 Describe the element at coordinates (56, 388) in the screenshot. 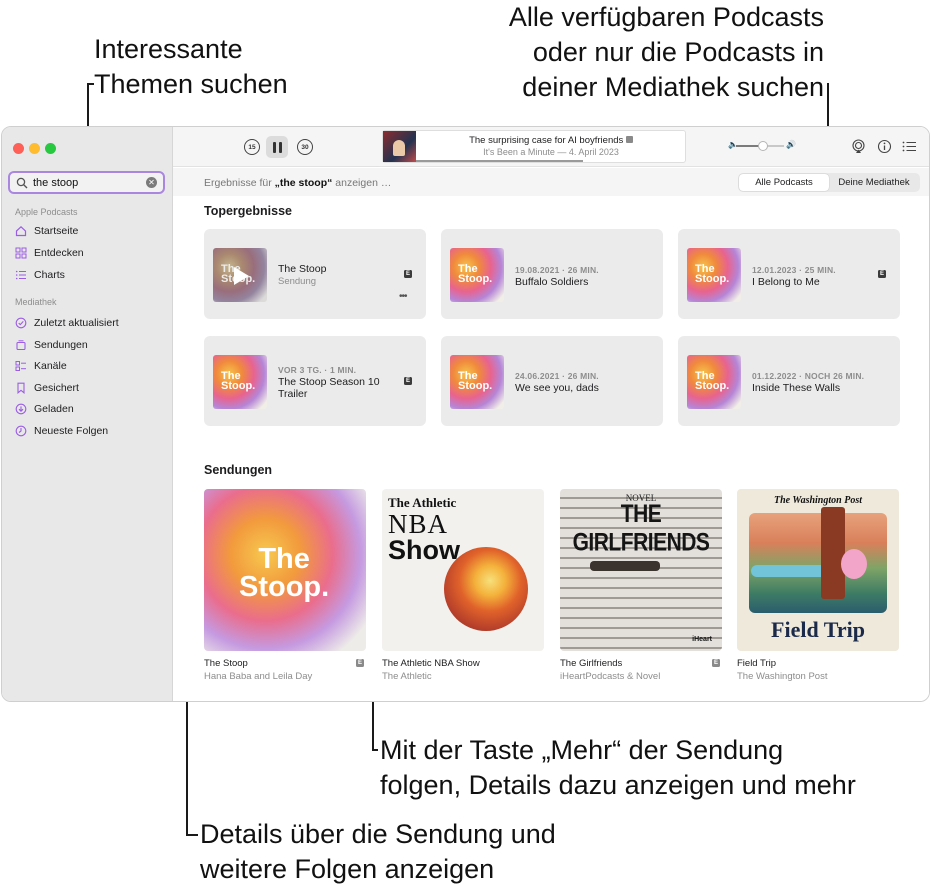

I see `sidebar-item-label: Gesichert` at that location.